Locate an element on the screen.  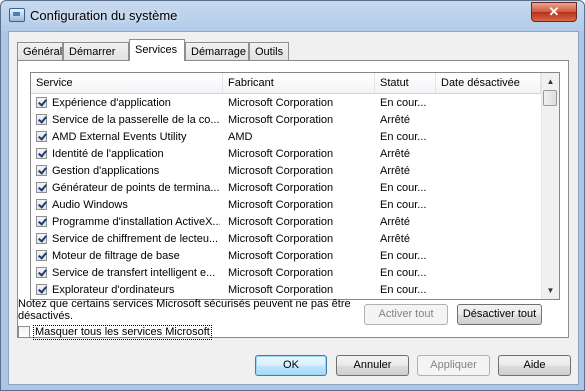
service-name: Gestion d'applications is located at coordinates (106, 171).